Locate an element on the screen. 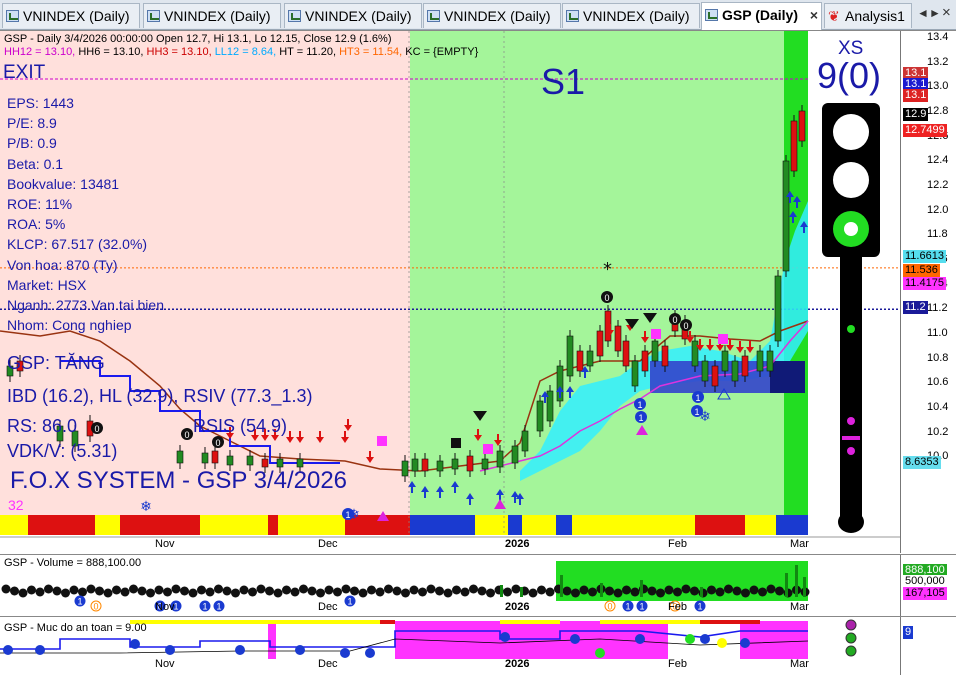 The image size is (956, 675). price-tag: 13.1 is located at coordinates (916, 95).